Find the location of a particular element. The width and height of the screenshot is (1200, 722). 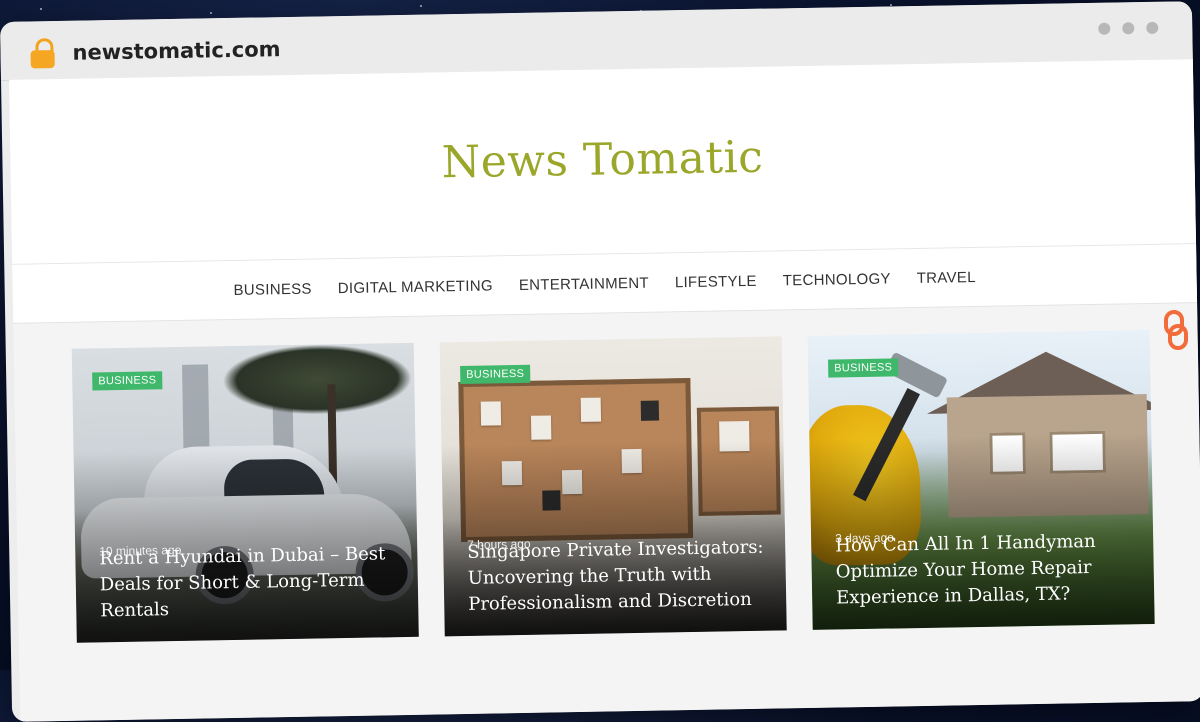

guestpostlinks-watermark: GUESTPOSTLINKS is located at coordinates (1176, 208).